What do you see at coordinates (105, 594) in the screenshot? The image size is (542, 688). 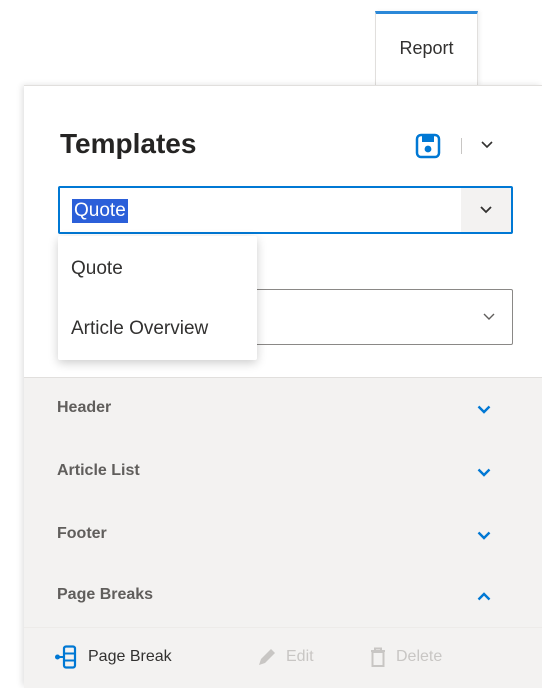 I see `section-label: Page Breaks` at bounding box center [105, 594].